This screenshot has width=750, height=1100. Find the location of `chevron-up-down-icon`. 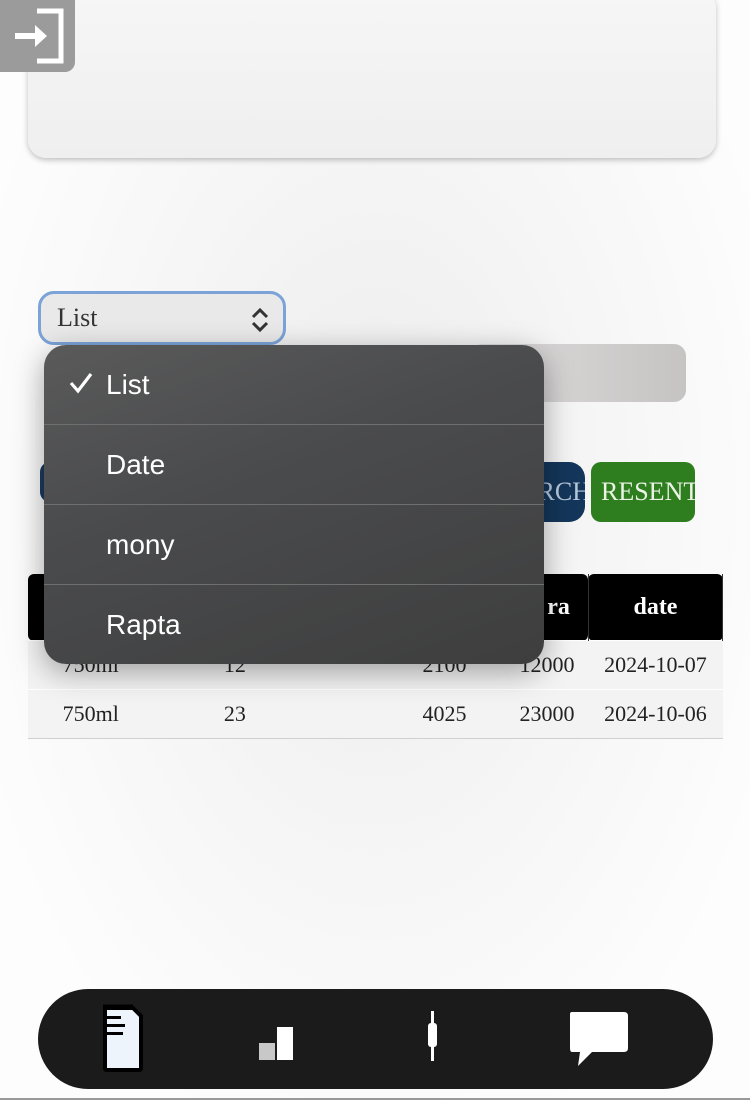

chevron-up-down-icon is located at coordinates (260, 320).